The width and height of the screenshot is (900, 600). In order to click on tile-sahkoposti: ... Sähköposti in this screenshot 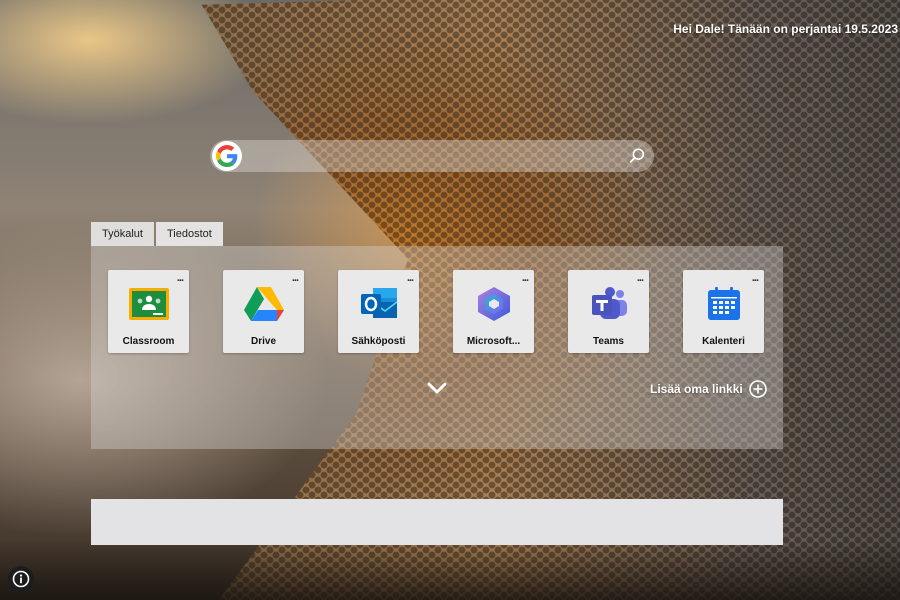, I will do `click(378, 311)`.